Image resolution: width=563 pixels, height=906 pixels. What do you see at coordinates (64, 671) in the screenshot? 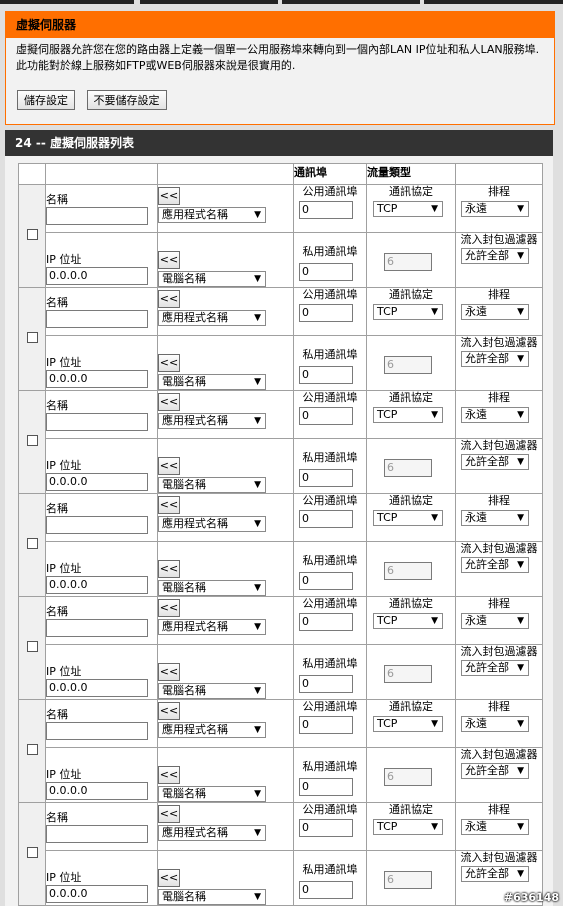
I see `ip-label: IP 位址` at bounding box center [64, 671].